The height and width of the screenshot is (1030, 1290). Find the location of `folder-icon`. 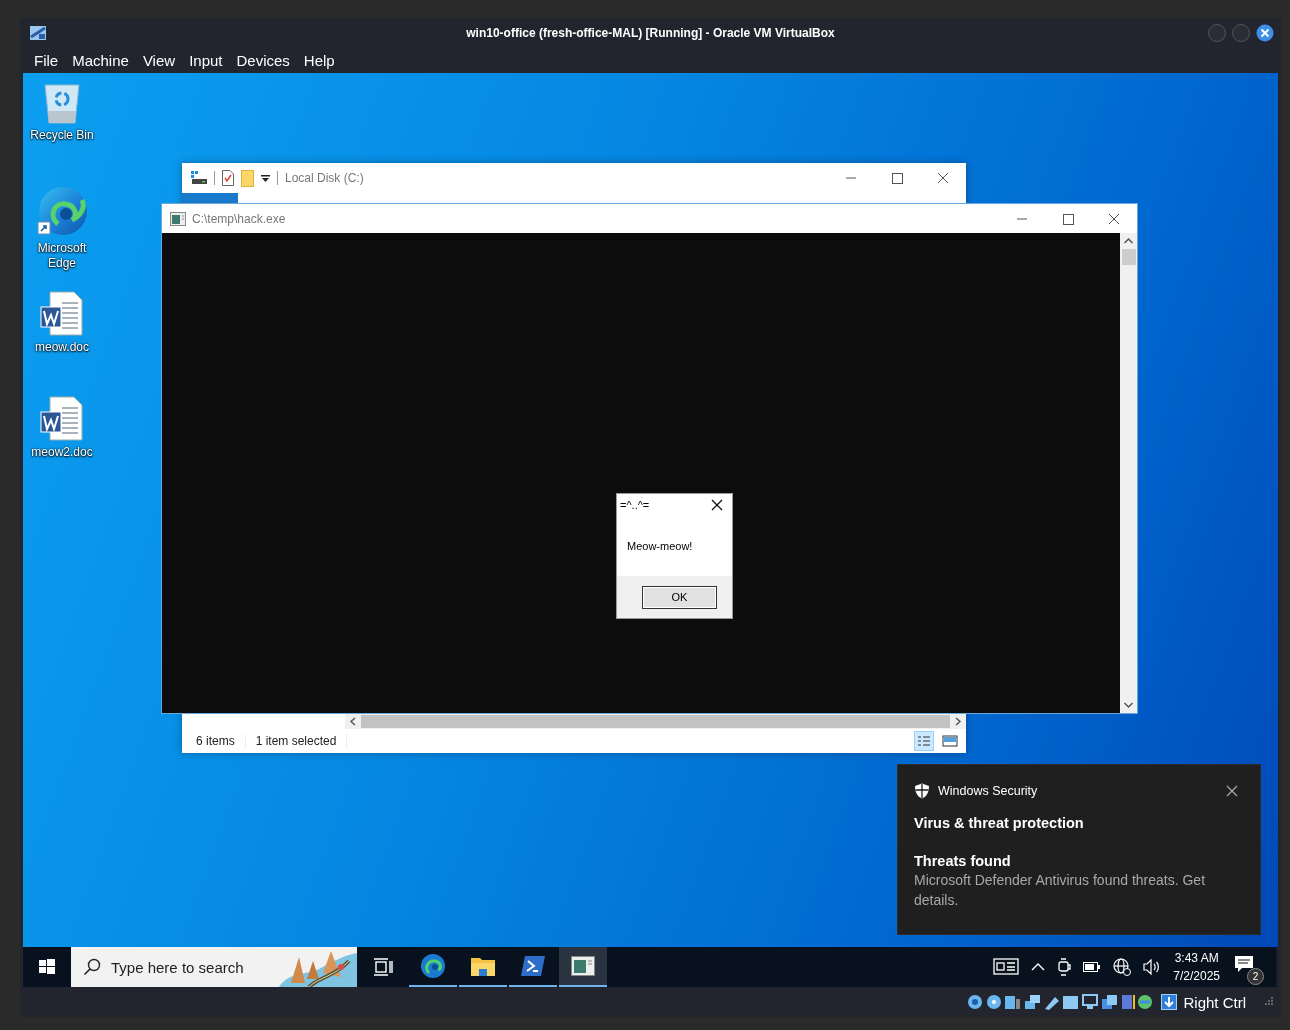

folder-icon is located at coordinates (483, 966).